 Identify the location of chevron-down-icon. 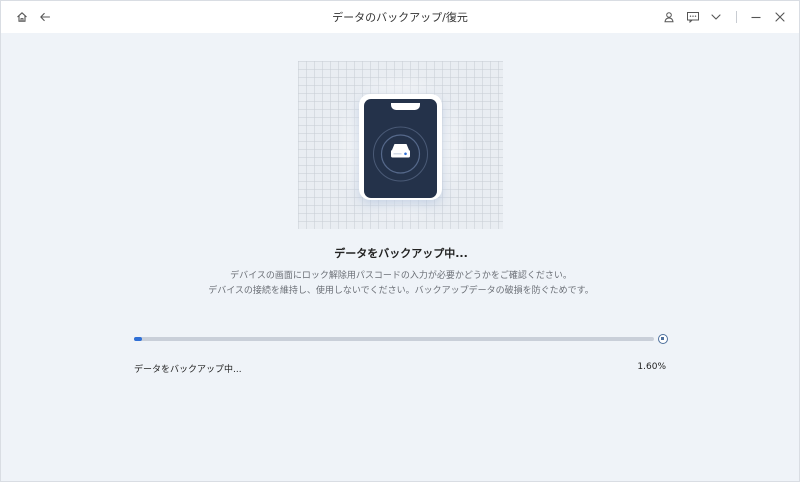
(716, 17).